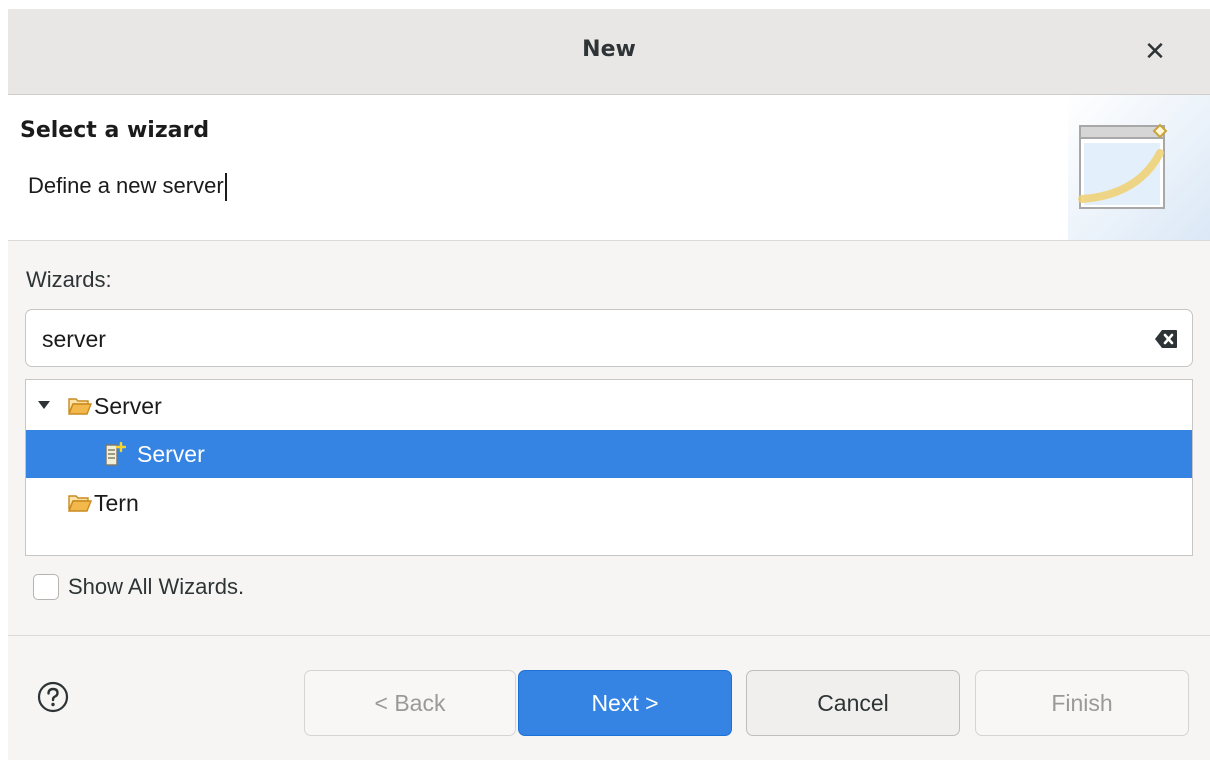 This screenshot has width=1210, height=760. What do you see at coordinates (69, 279) in the screenshot?
I see `wizards-label: Wizards:` at bounding box center [69, 279].